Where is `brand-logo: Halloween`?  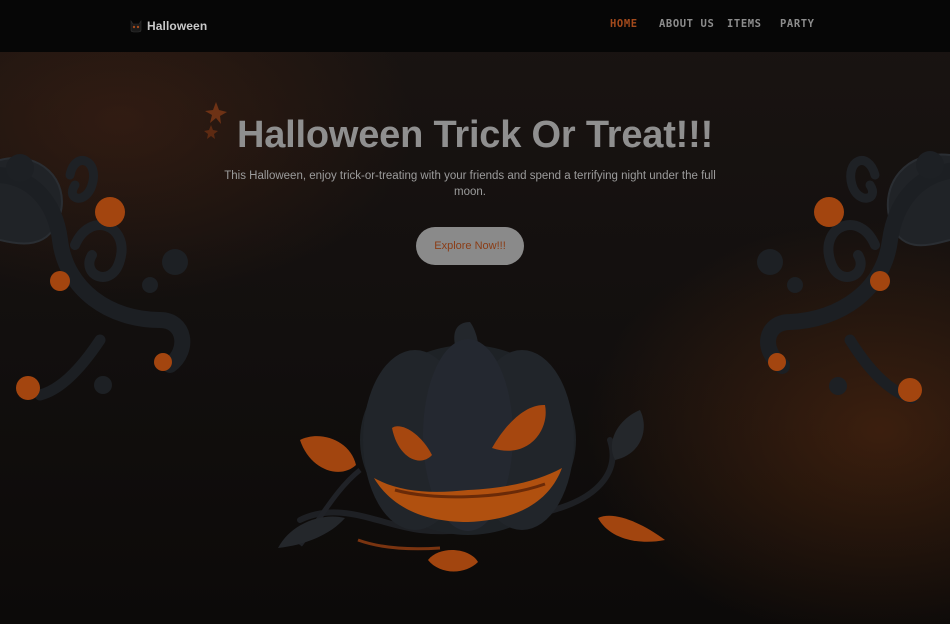 brand-logo: Halloween is located at coordinates (168, 26).